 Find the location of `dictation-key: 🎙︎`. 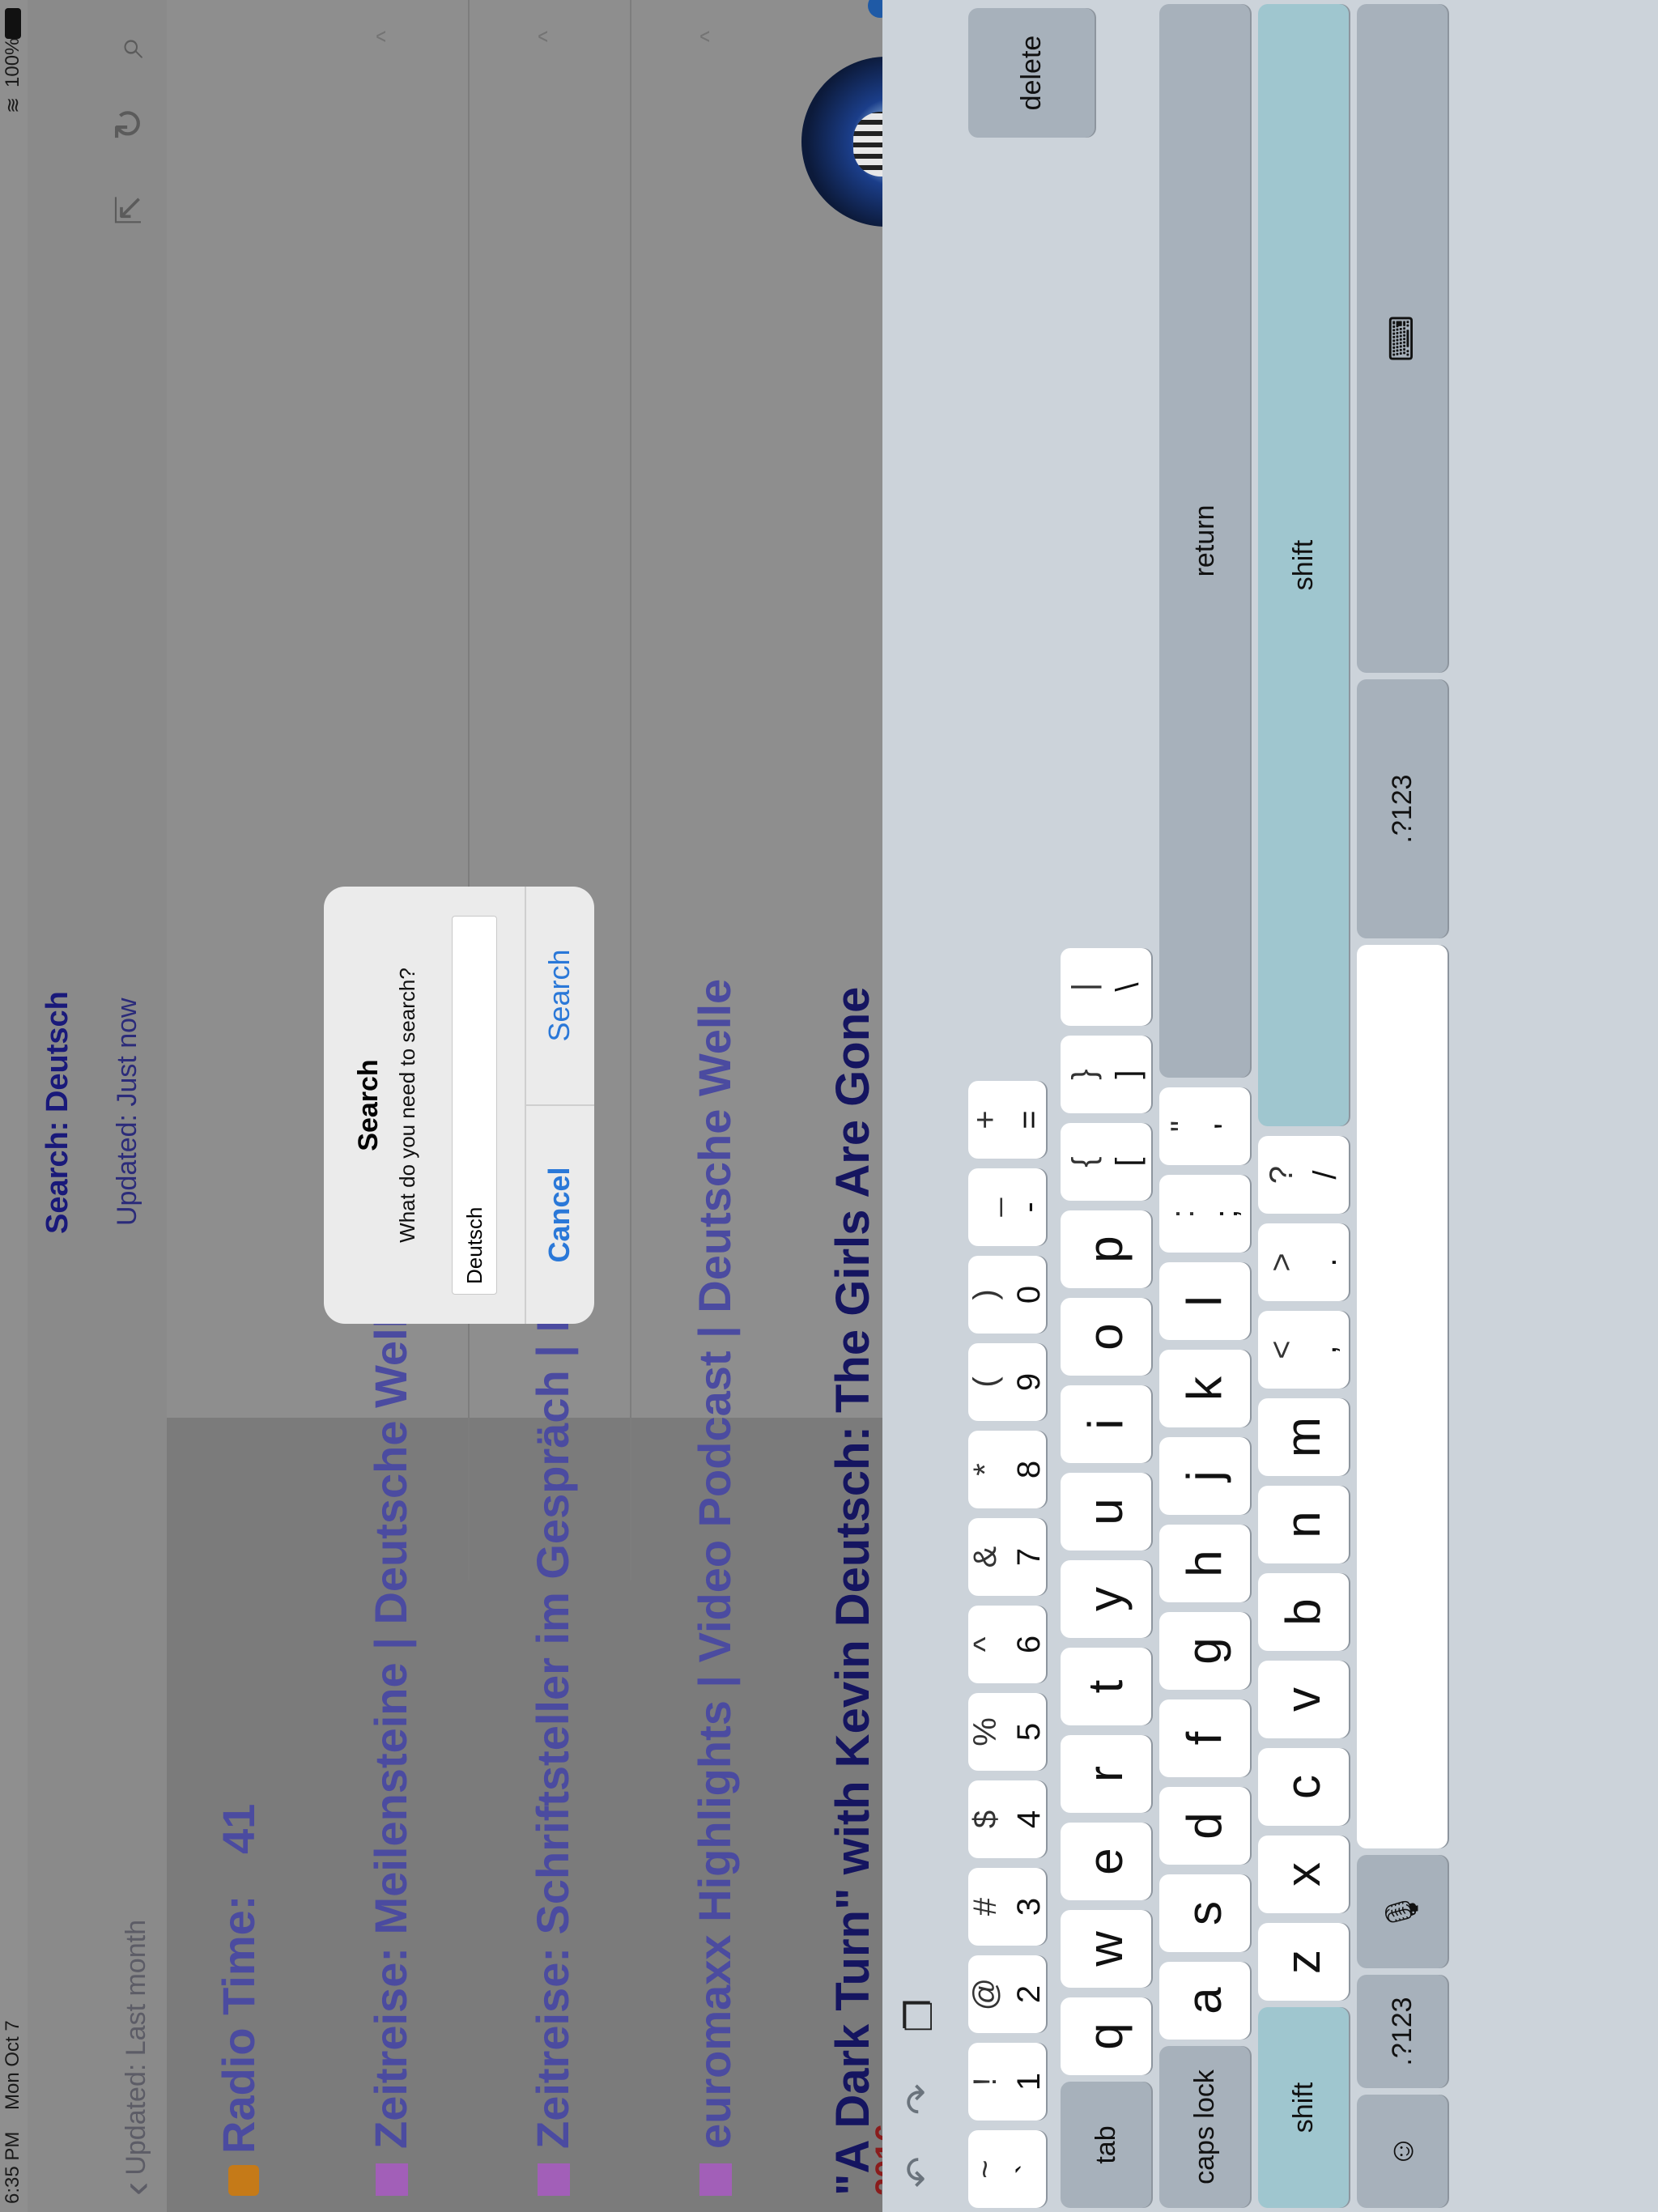

dictation-key: 🎙︎ is located at coordinates (1402, 1912).